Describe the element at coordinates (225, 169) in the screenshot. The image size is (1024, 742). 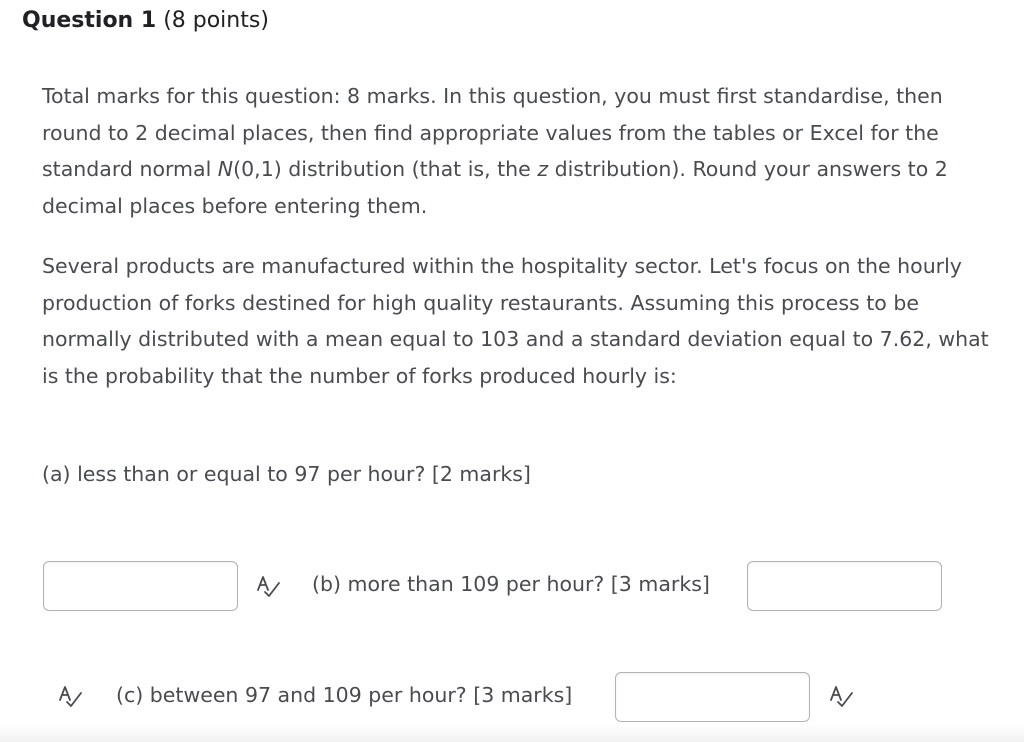
I see `distribution-symbol: N` at that location.